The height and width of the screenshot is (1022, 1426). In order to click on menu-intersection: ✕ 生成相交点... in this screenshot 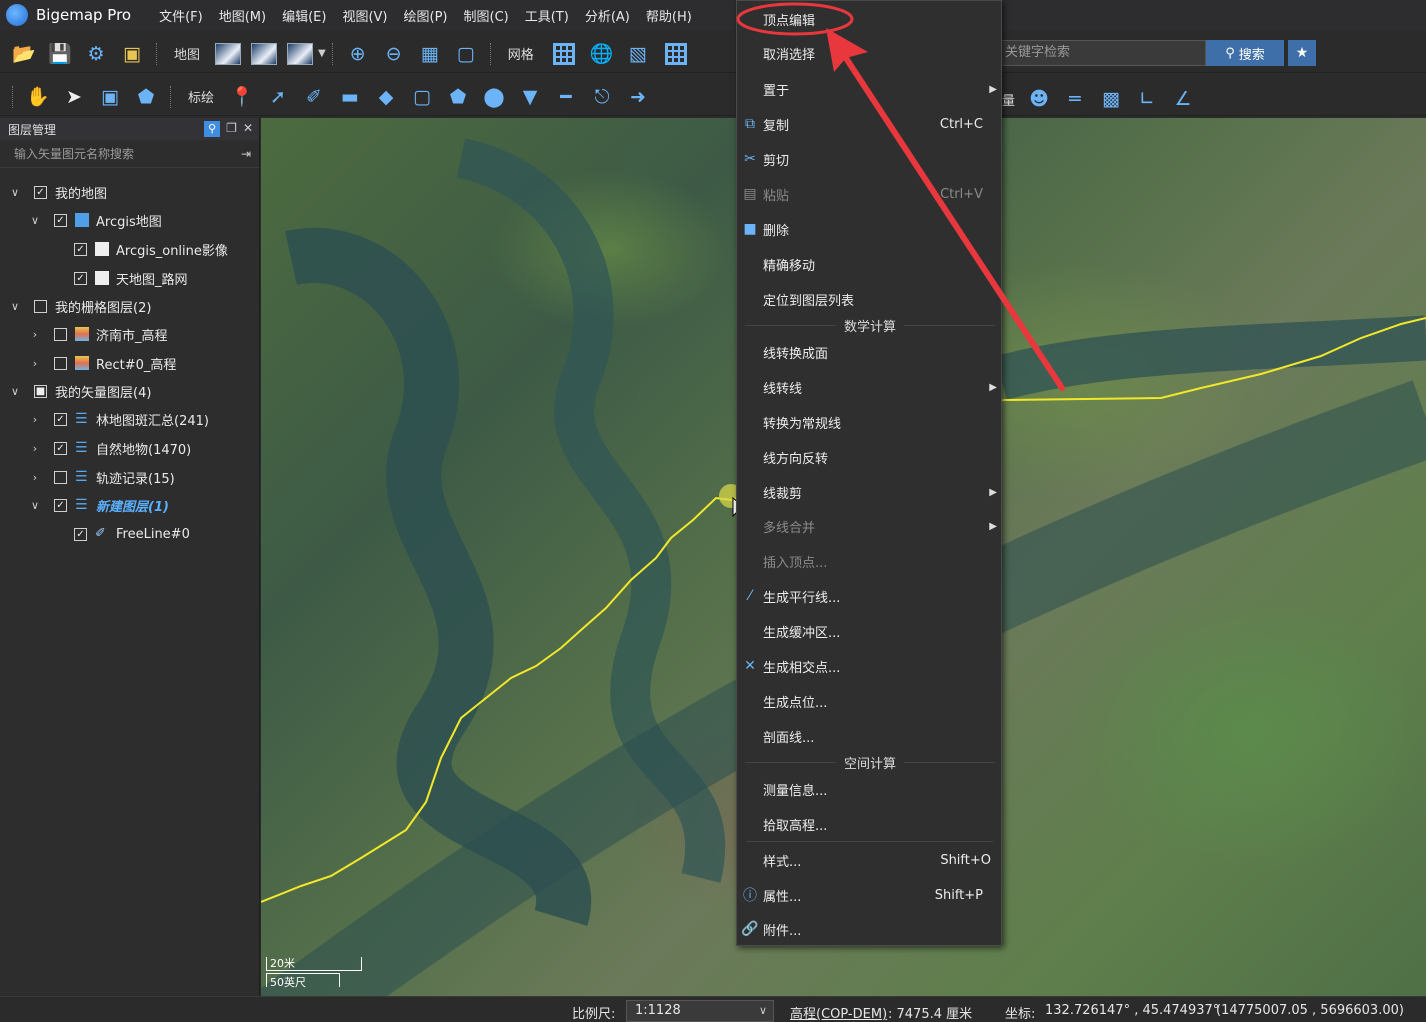, I will do `click(870, 666)`.